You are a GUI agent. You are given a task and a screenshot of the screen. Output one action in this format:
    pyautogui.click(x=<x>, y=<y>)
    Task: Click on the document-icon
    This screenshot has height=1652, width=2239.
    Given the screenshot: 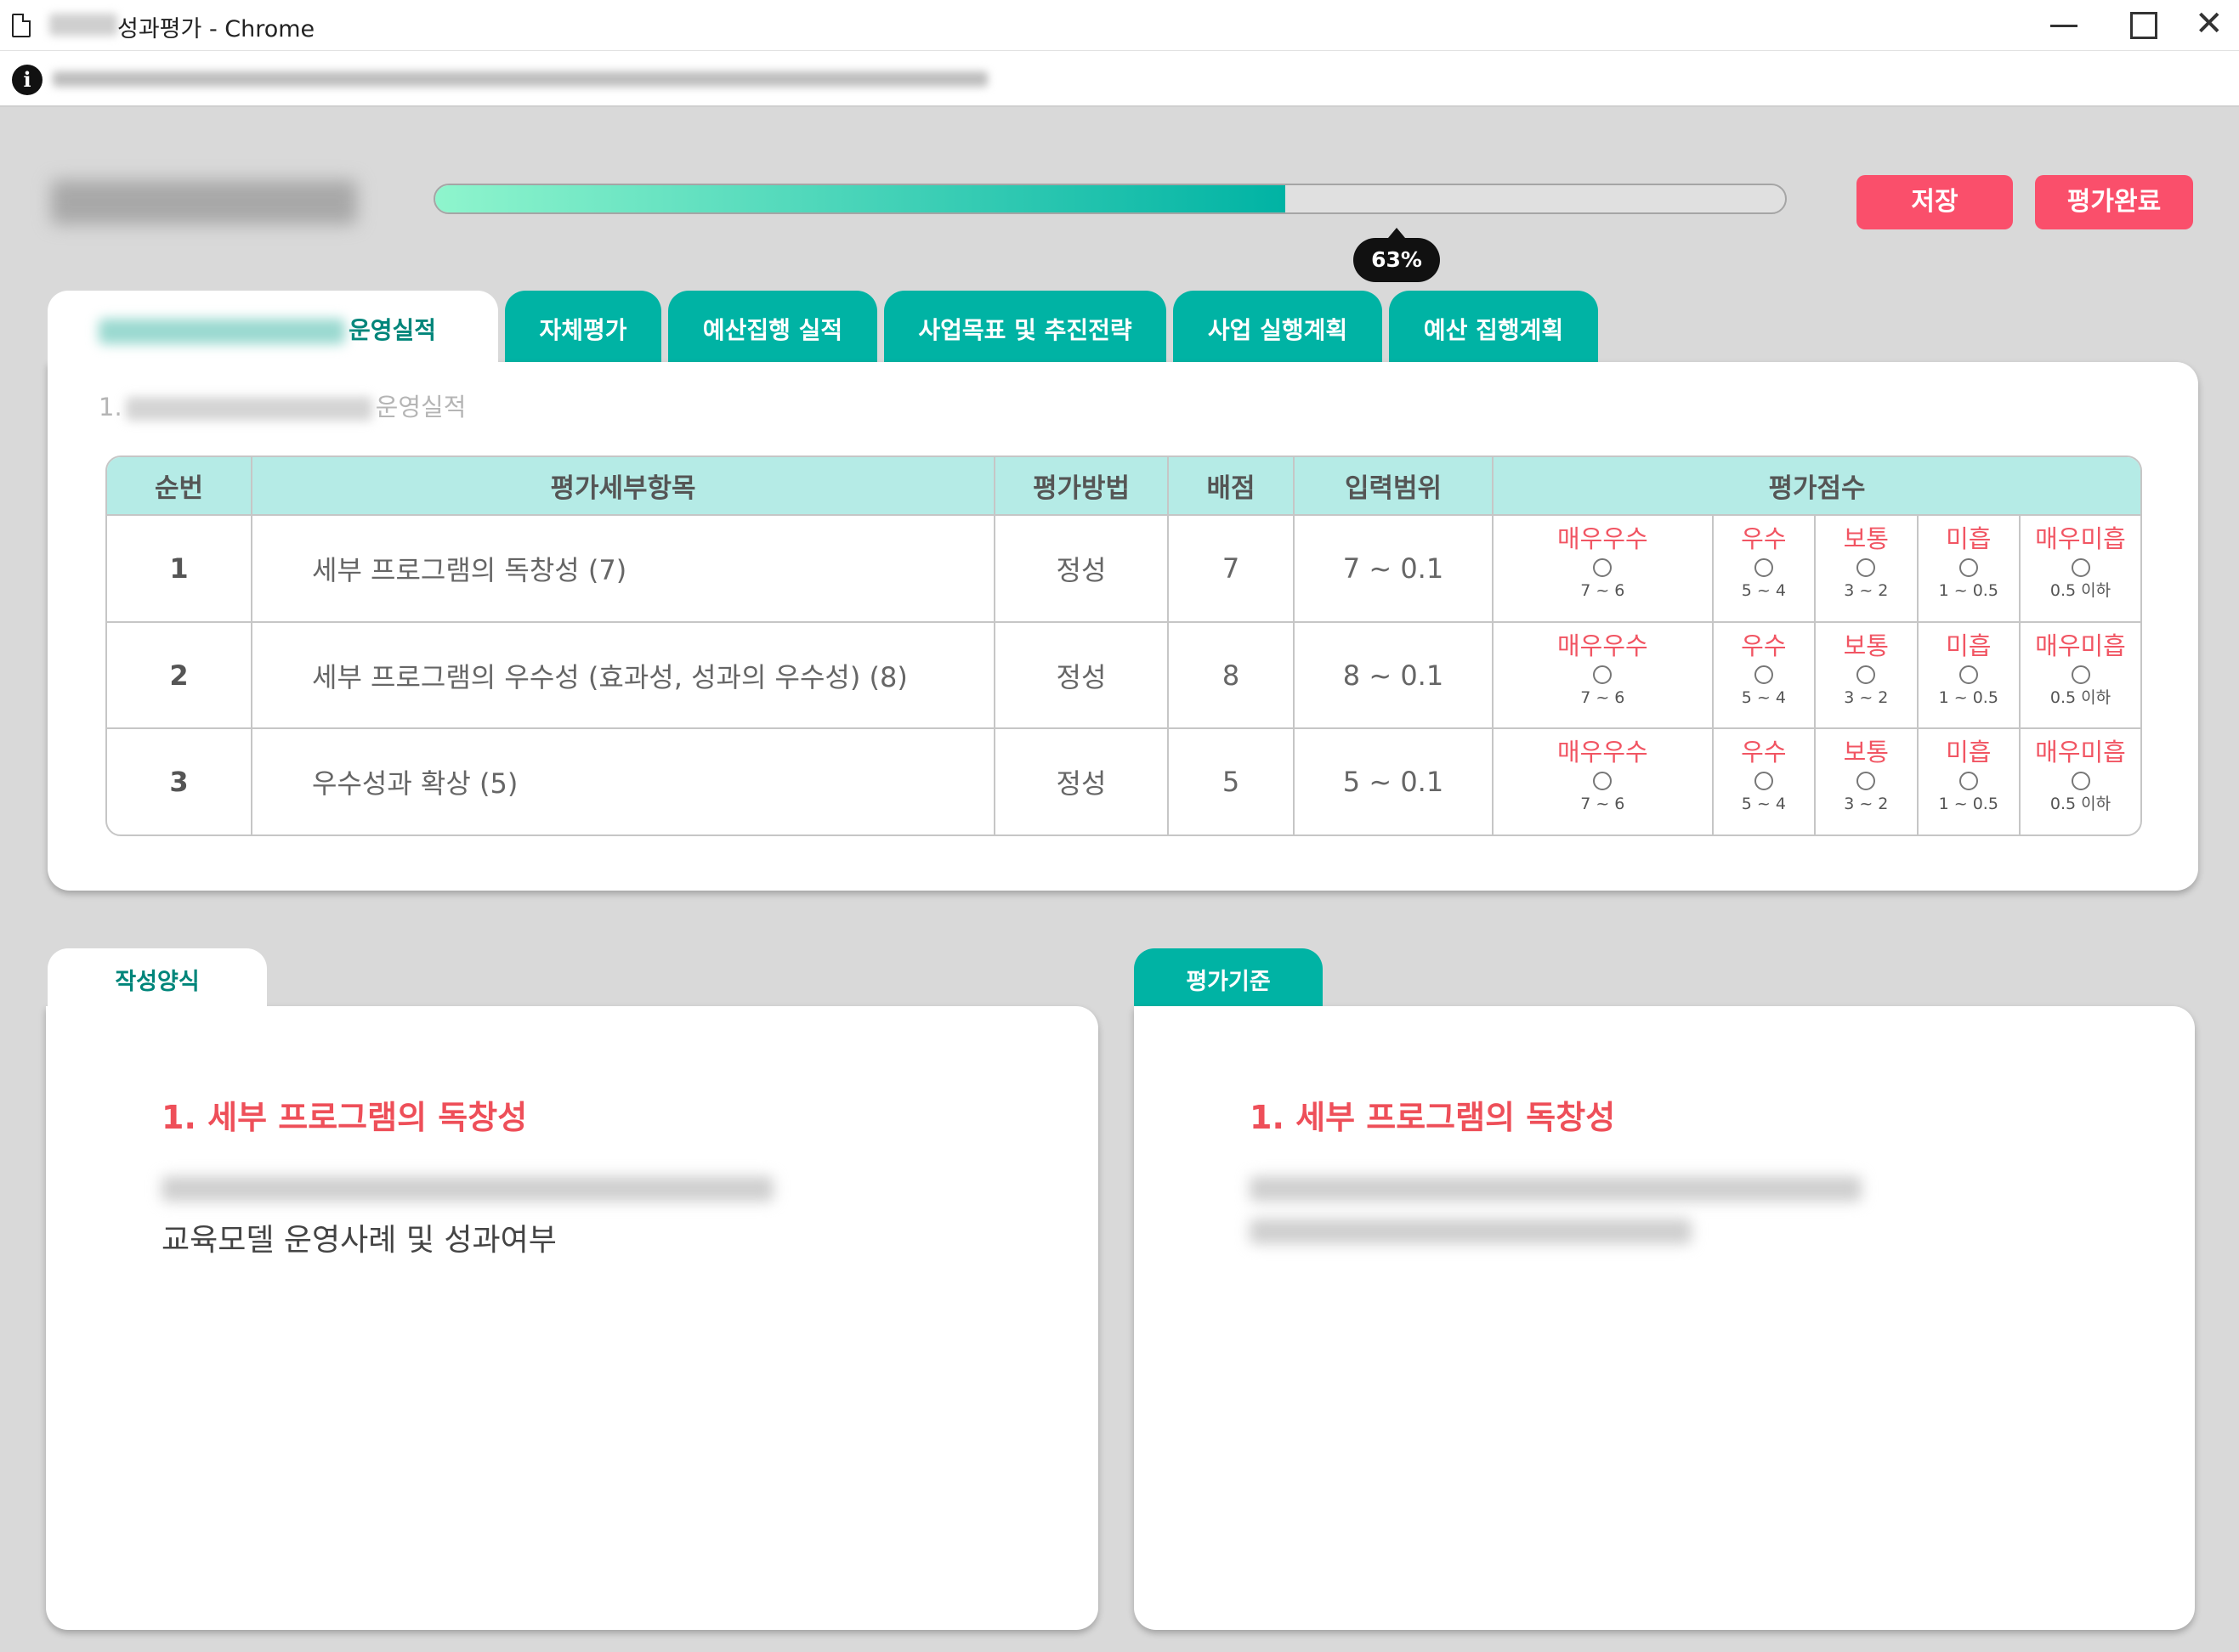 What is the action you would take?
    pyautogui.click(x=21, y=25)
    